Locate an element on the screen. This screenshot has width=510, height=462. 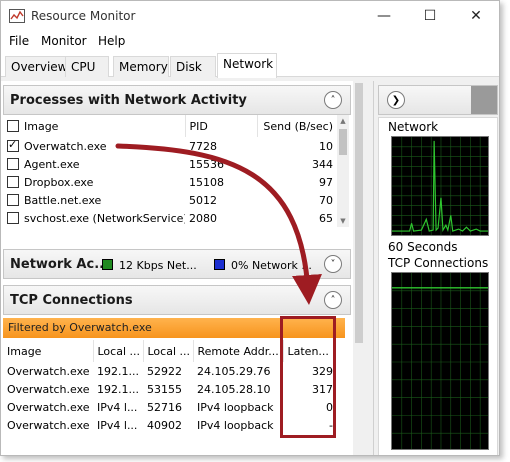
left-pane-scrollbar is located at coordinates (359, 268).